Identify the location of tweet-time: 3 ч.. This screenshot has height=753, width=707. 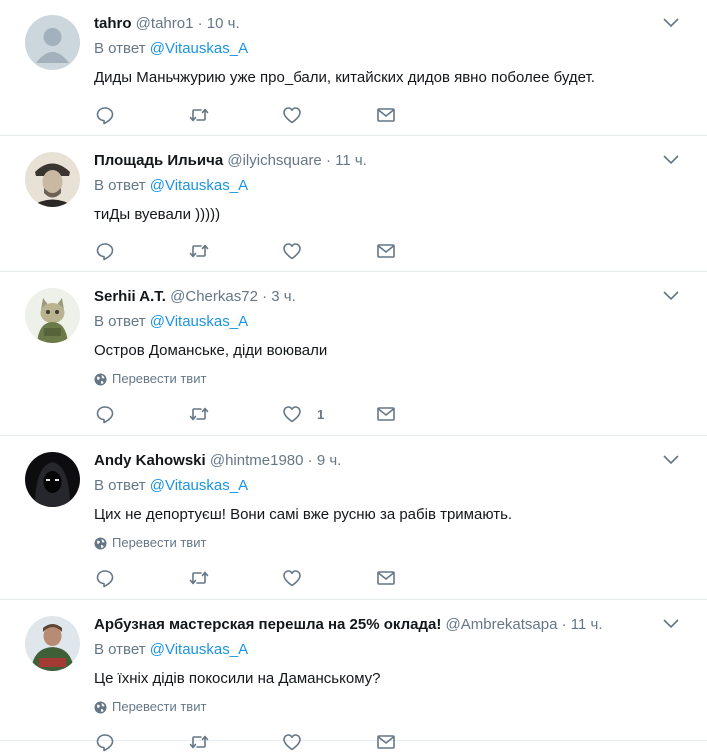
(283, 296).